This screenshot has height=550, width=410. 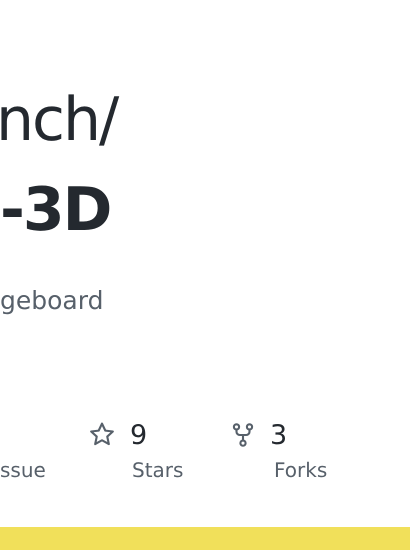 I want to click on stat-count: 3, so click(x=279, y=435).